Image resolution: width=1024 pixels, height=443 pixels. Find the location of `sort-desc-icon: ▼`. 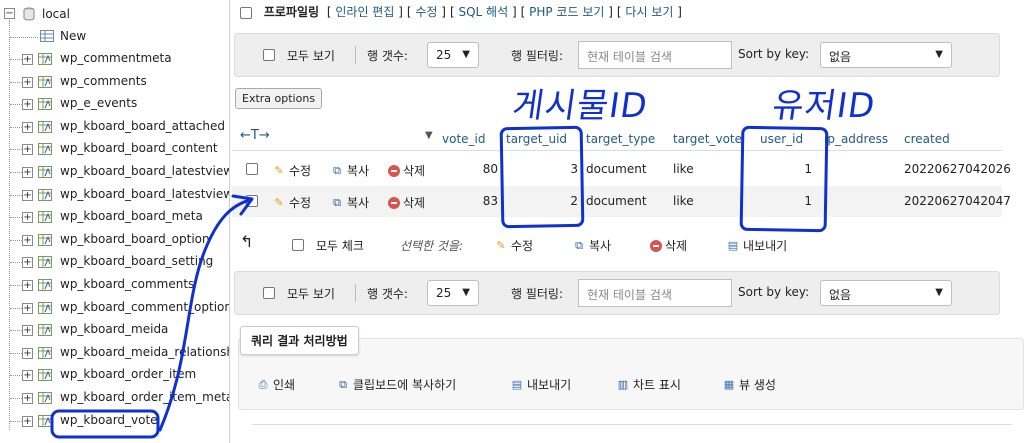

sort-desc-icon: ▼ is located at coordinates (429, 135).